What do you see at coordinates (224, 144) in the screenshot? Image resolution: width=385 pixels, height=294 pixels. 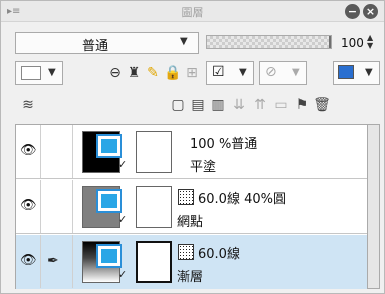 I see `layer-mode: 100 %普通` at bounding box center [224, 144].